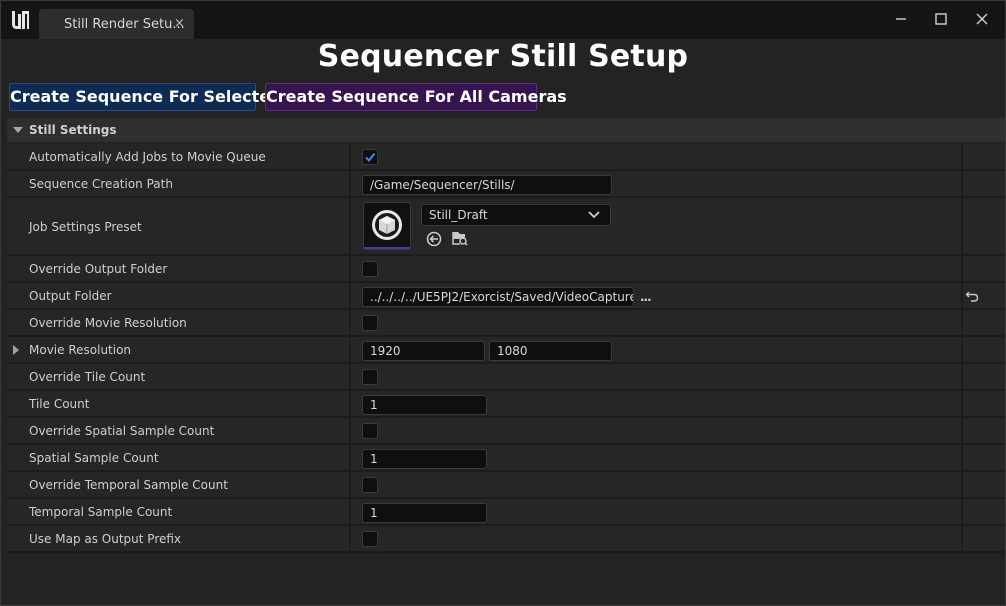 The height and width of the screenshot is (606, 1006). What do you see at coordinates (128, 485) in the screenshot?
I see `property-label: Override Temporal Sample Count` at bounding box center [128, 485].